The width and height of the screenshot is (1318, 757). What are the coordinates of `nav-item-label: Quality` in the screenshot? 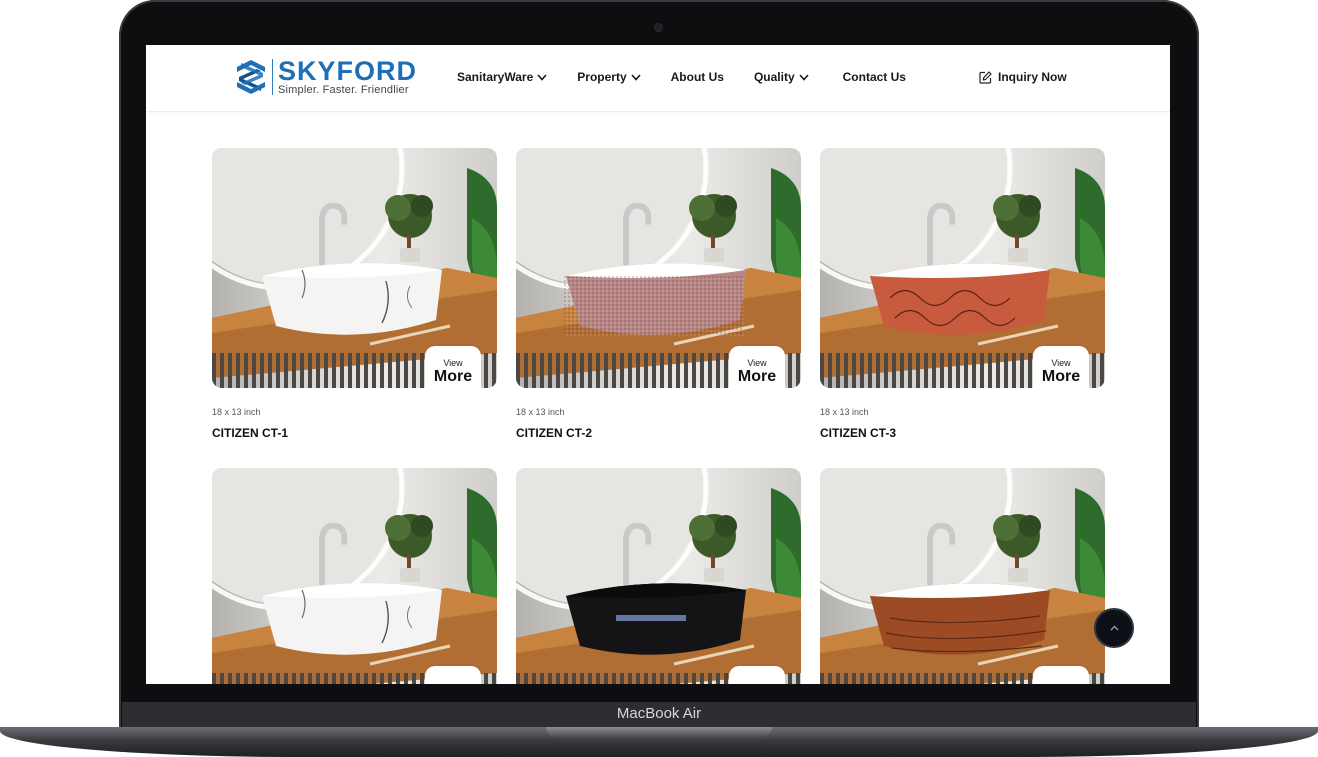 It's located at (774, 77).